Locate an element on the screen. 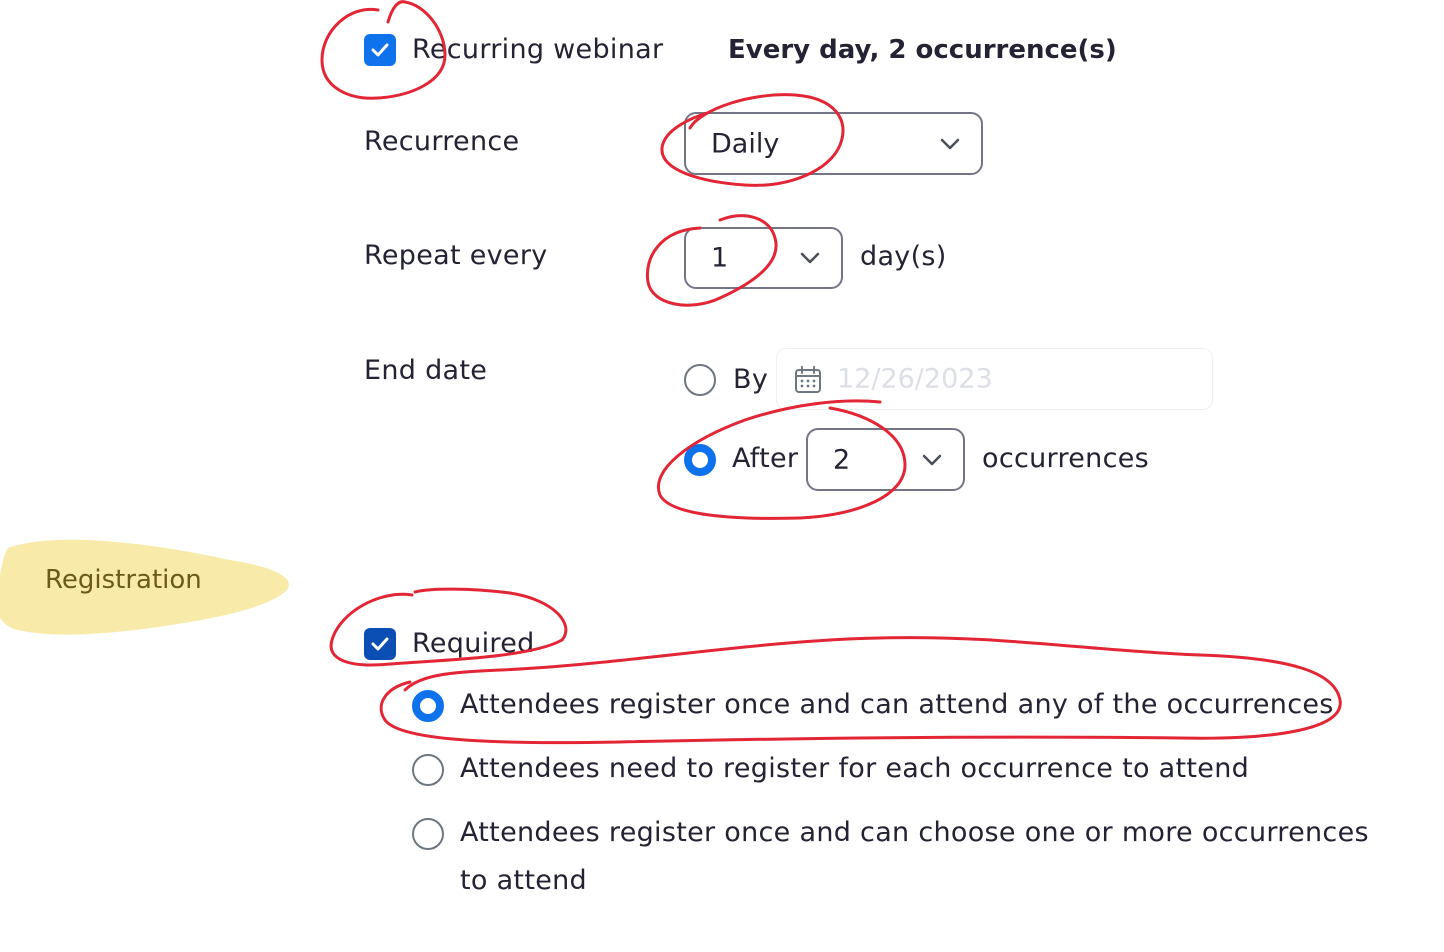 The height and width of the screenshot is (952, 1444). registration-required-checkbox is located at coordinates (380, 644).